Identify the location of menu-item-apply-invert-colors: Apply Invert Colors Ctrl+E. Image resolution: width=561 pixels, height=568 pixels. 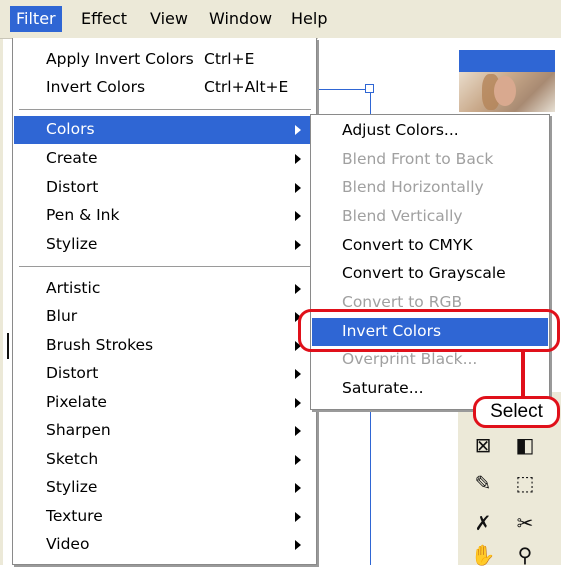
(164, 60).